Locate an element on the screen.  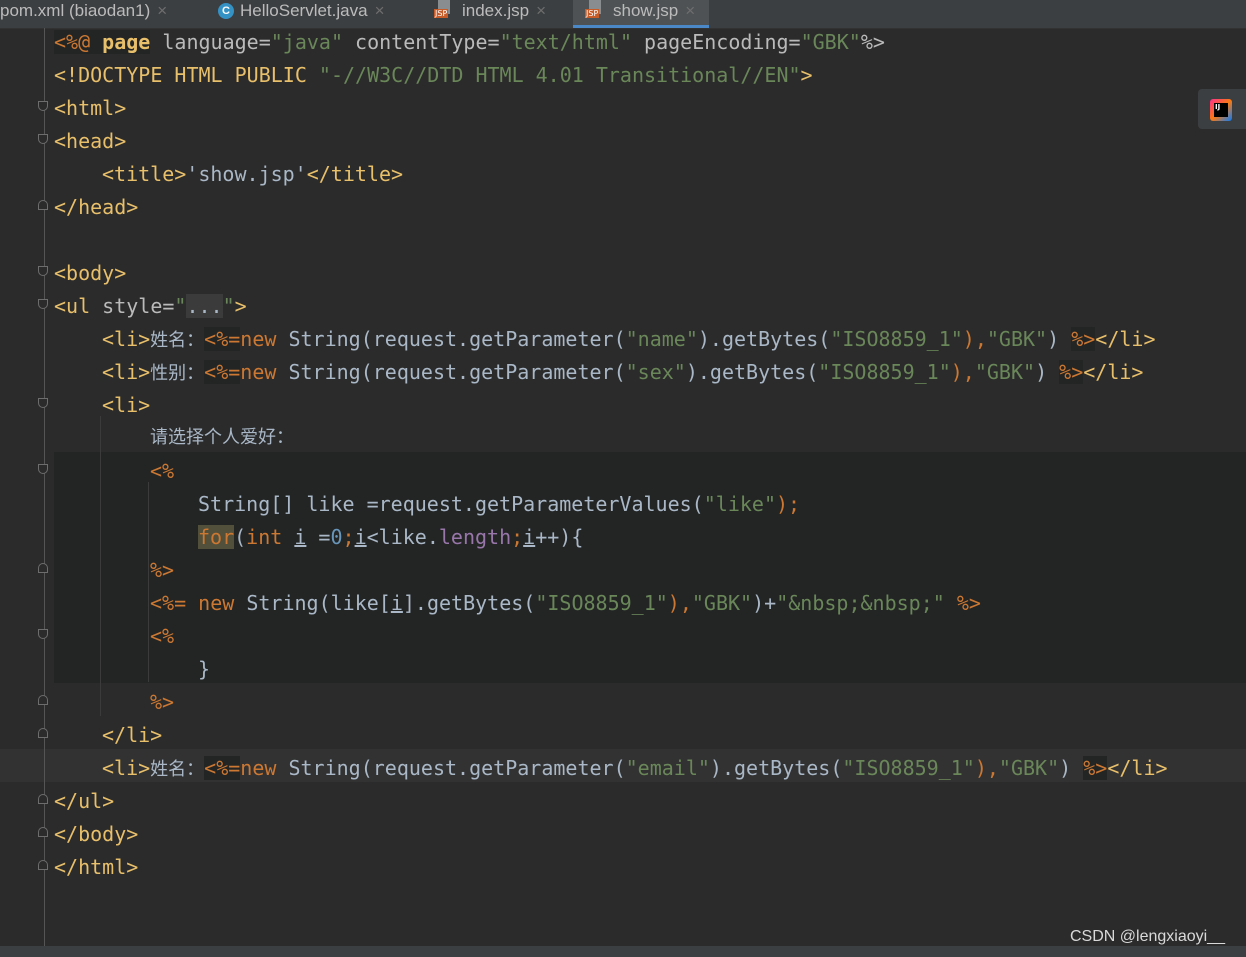
code-line: </li> is located at coordinates (132, 735).